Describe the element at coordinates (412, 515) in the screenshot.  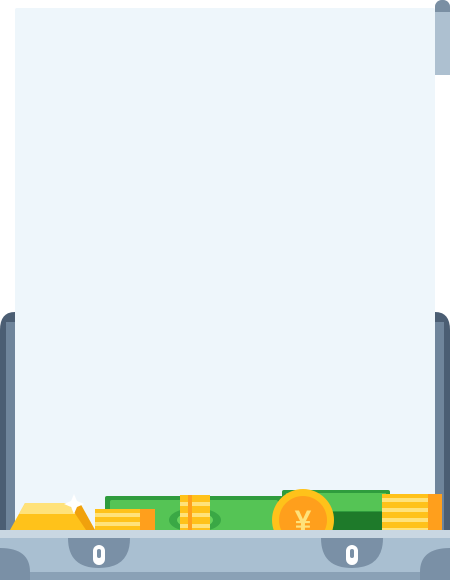
I see `coin-stack-right` at that location.